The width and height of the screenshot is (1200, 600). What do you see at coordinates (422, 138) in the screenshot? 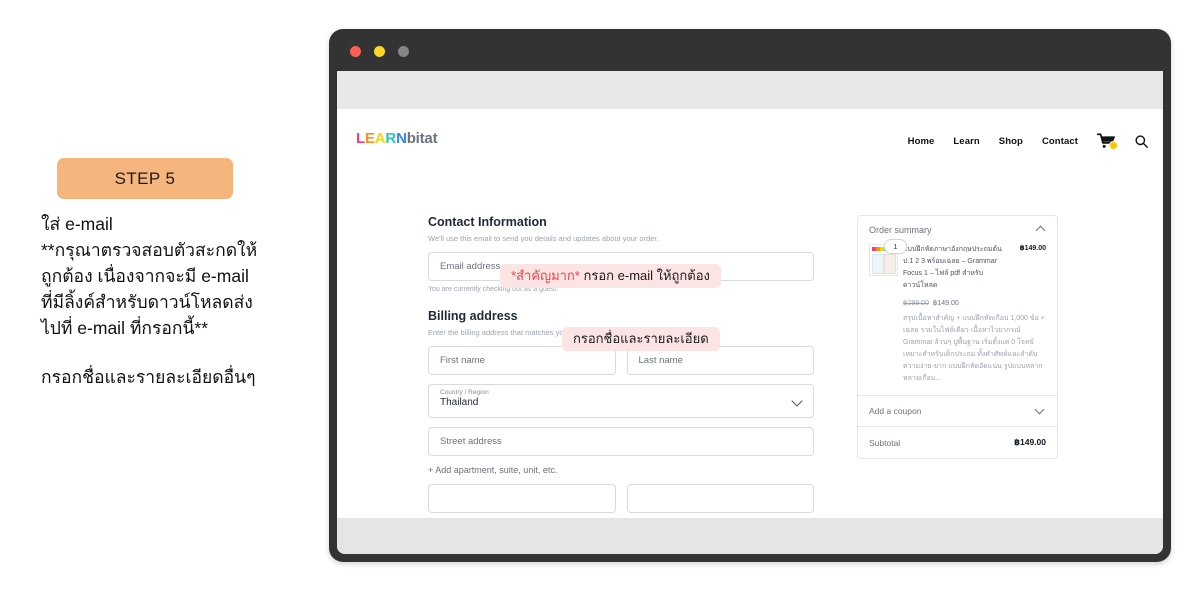
I see `logo-suffix: bitat` at bounding box center [422, 138].